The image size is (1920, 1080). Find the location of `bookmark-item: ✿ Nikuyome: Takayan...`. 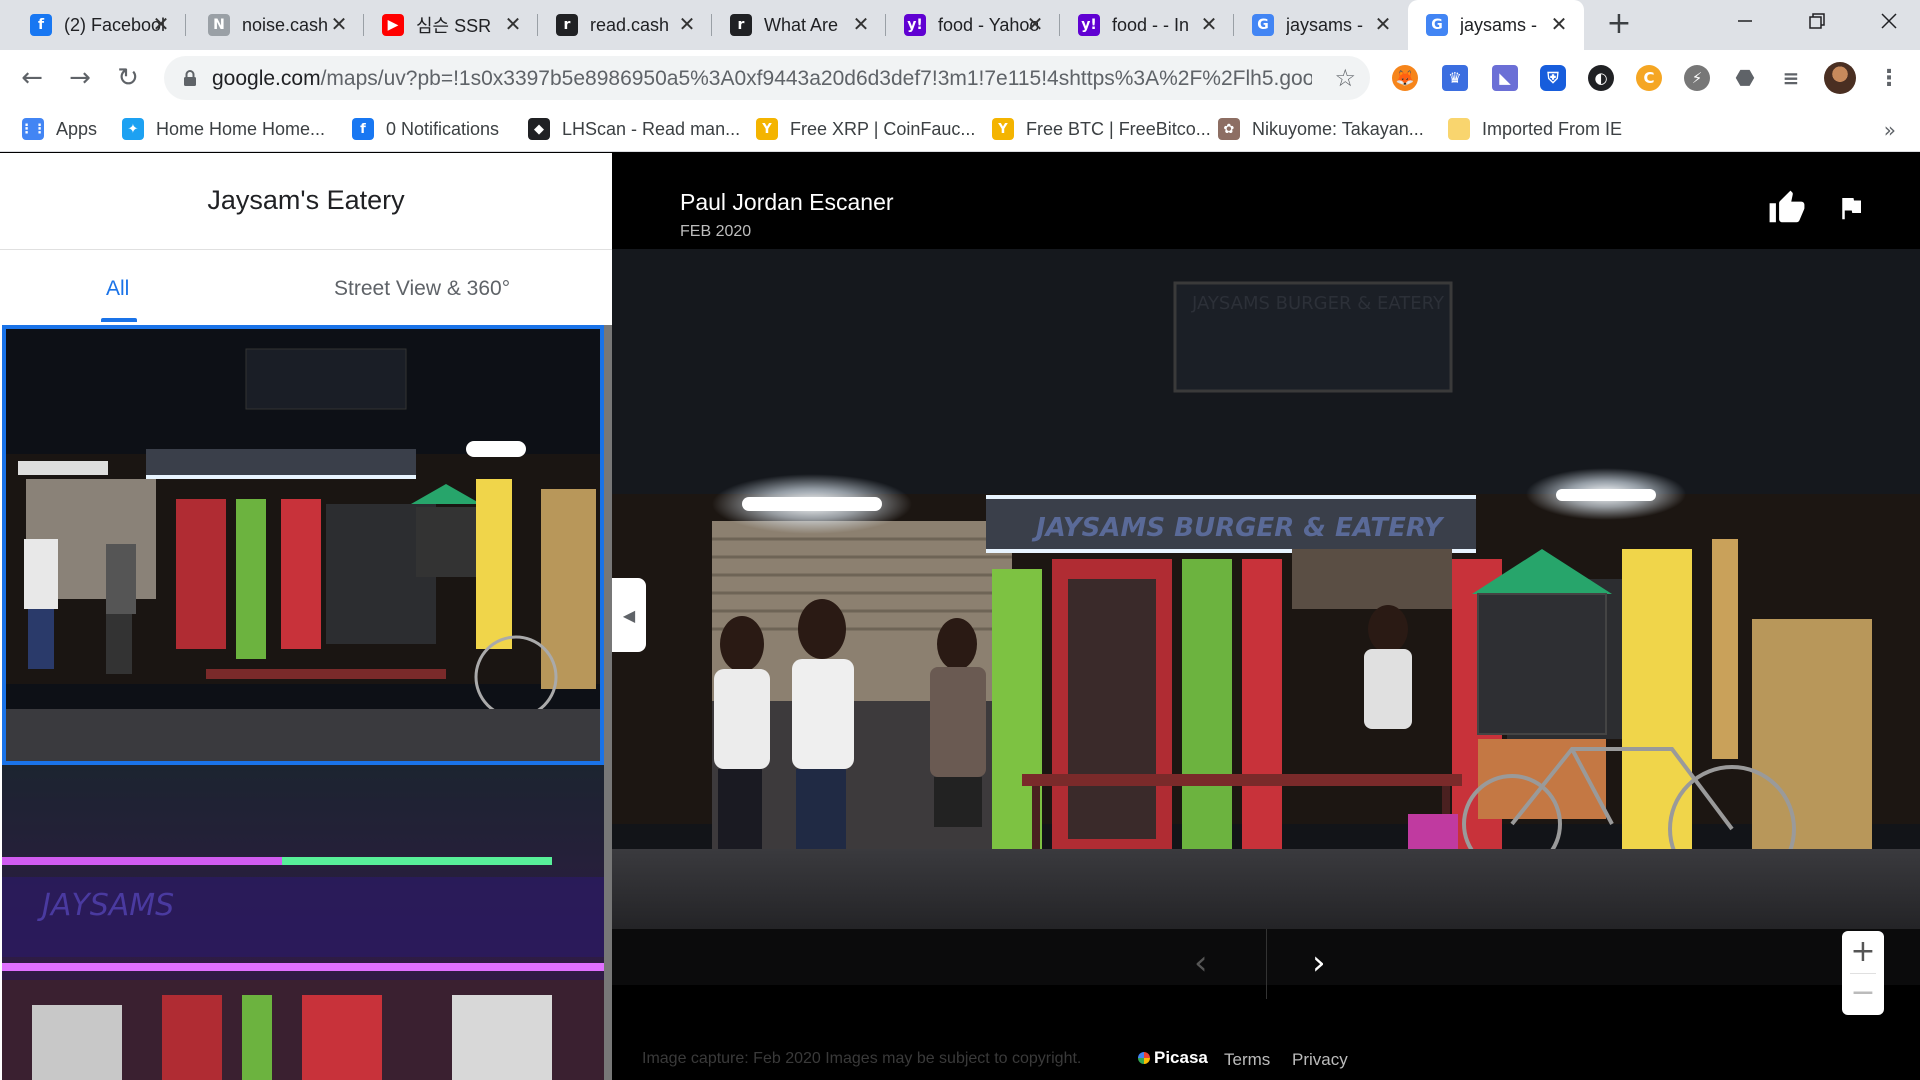

bookmark-item: ✿ Nikuyome: Takayan... is located at coordinates (1321, 129).